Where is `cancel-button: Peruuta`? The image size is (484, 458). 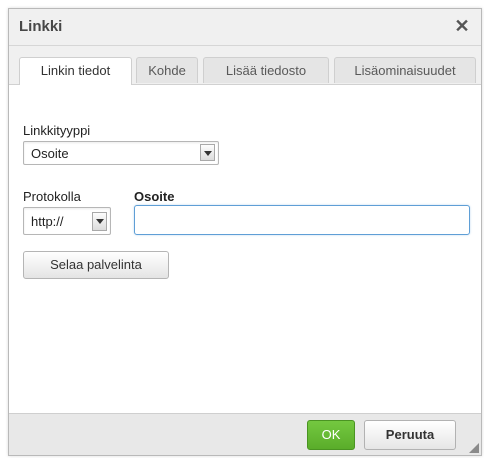 cancel-button: Peruuta is located at coordinates (410, 435).